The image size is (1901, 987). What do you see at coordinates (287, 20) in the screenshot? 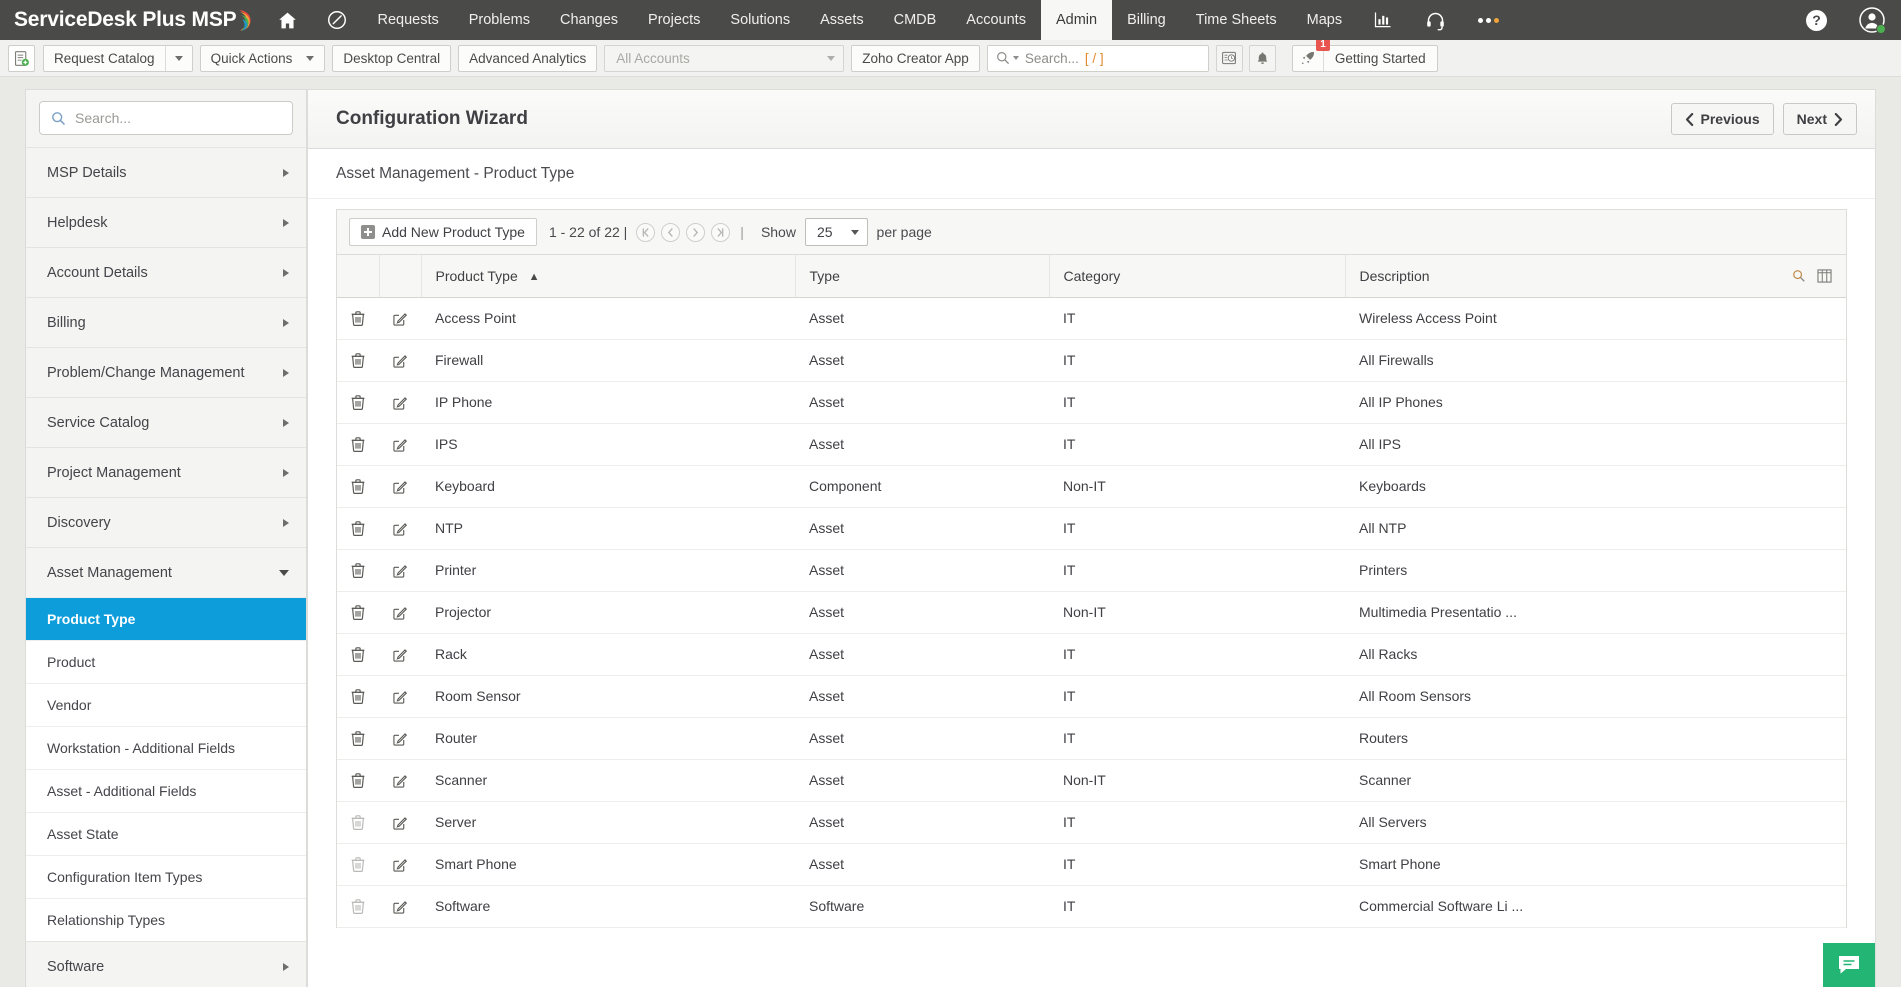
I see `home-icon` at bounding box center [287, 20].